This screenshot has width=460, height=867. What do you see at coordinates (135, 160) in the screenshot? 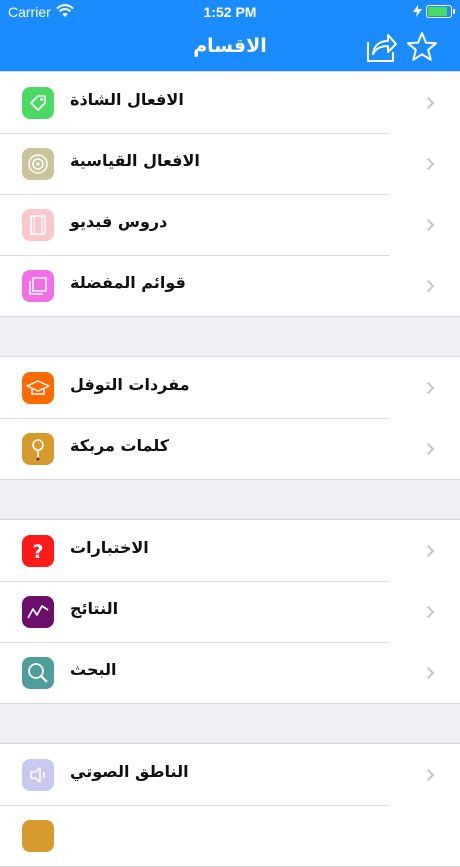
I see `list-item-label: الافعال القياسية` at bounding box center [135, 160].